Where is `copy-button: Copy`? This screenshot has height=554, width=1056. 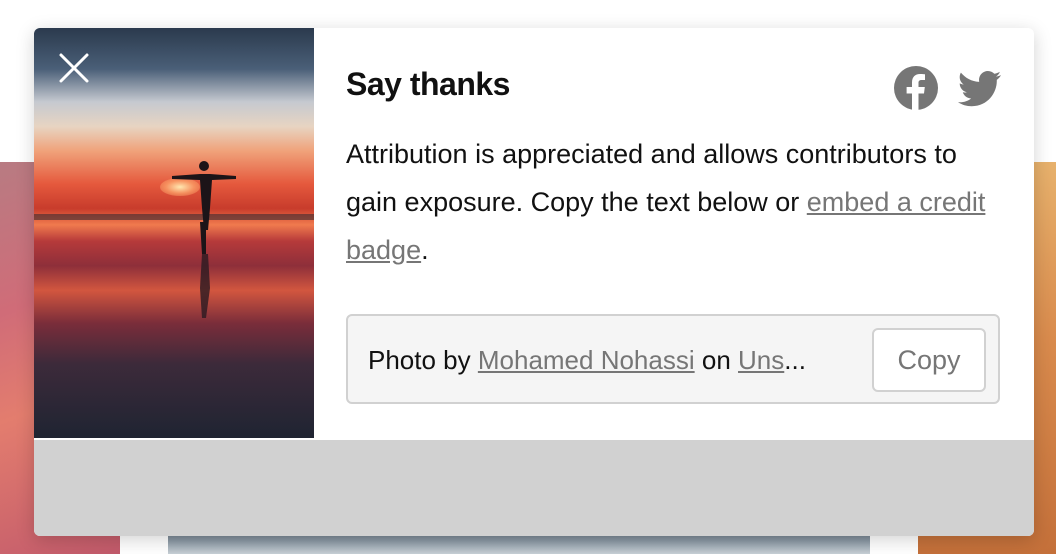
copy-button: Copy is located at coordinates (929, 360).